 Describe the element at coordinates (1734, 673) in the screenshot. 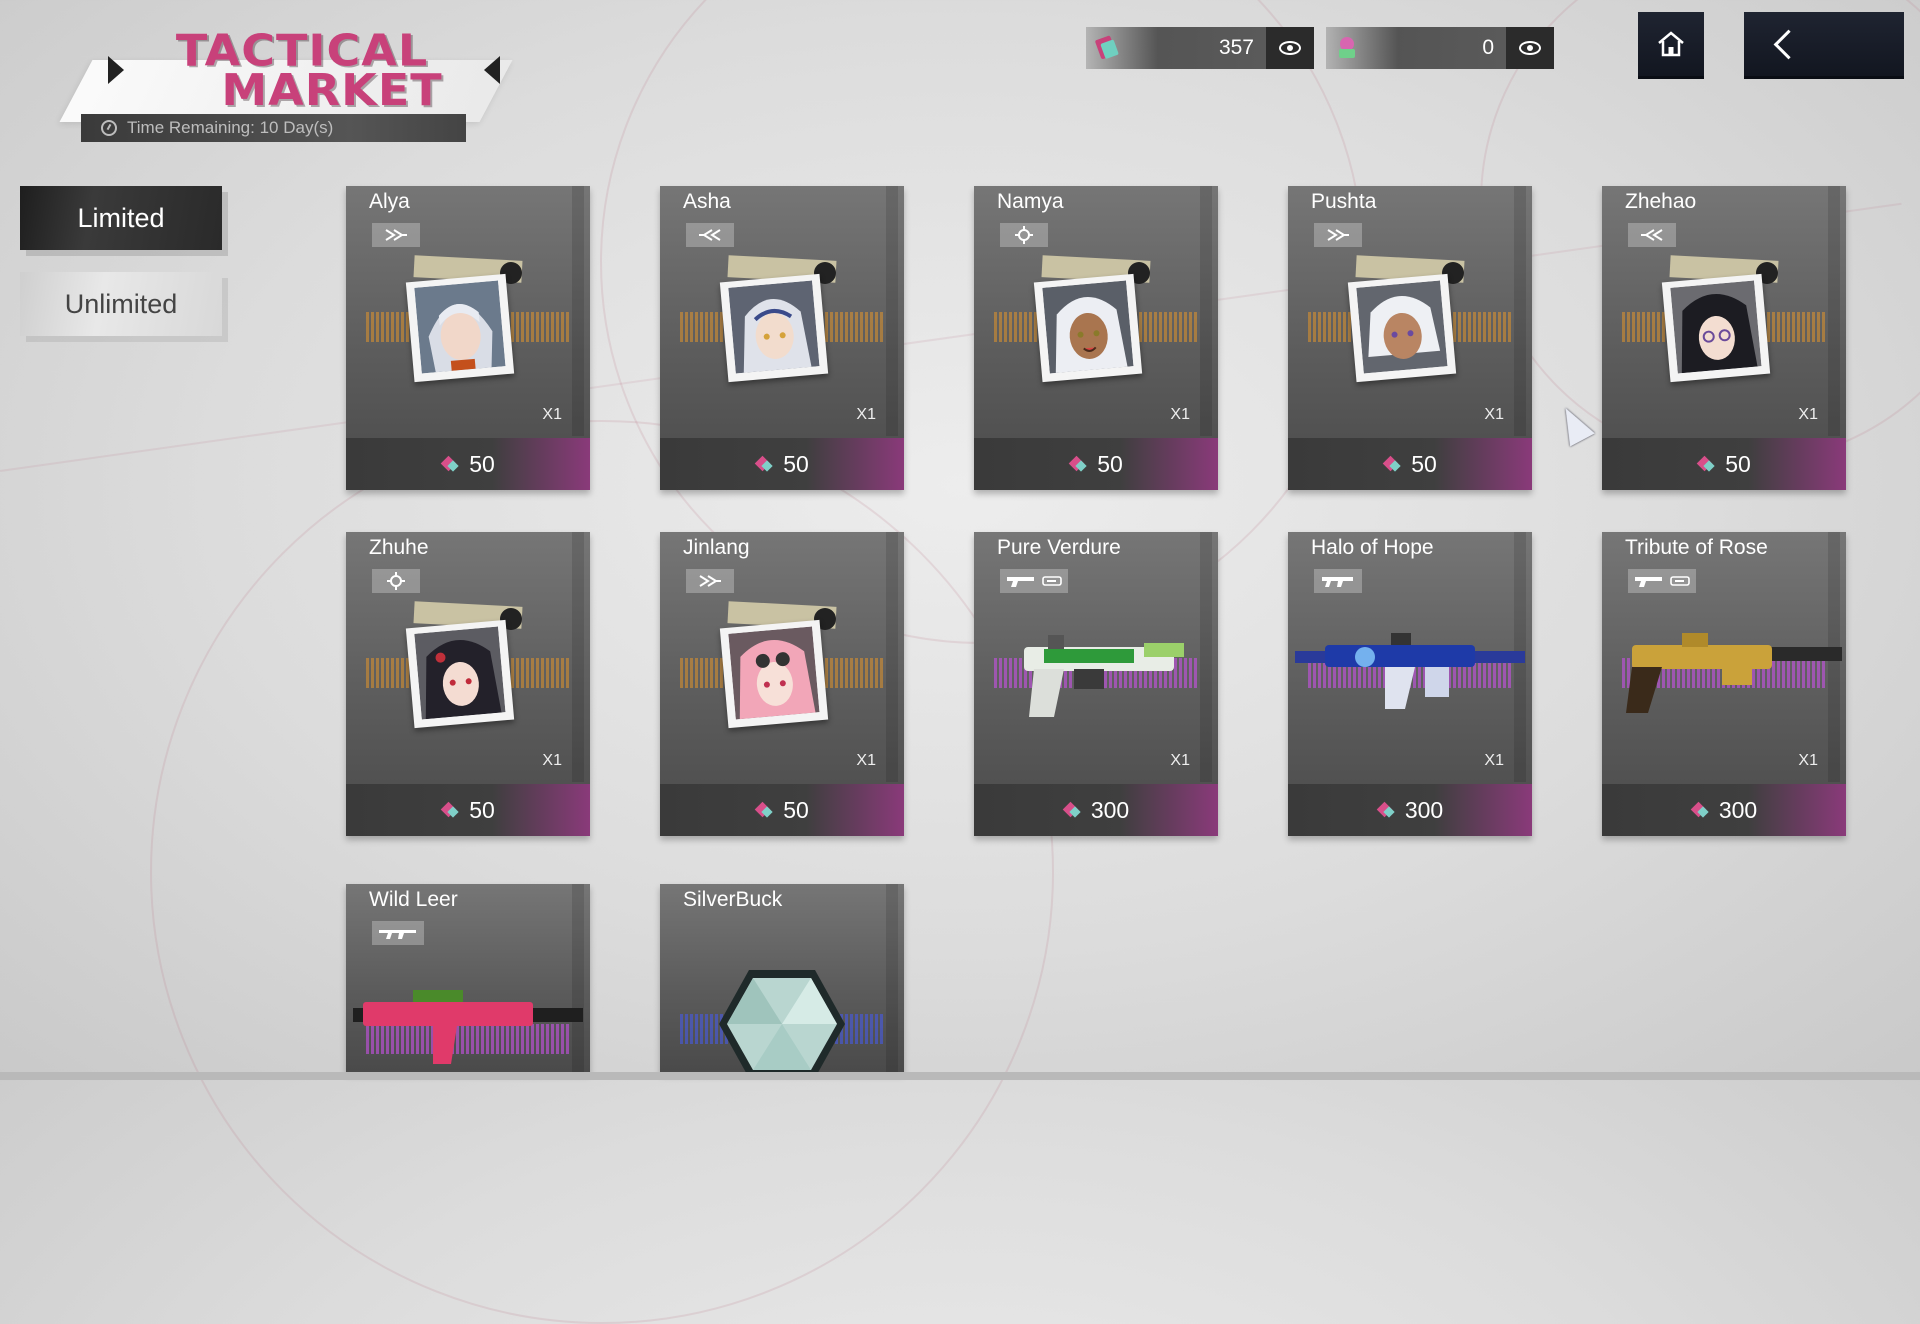

I see `weapon-image-tribute-of-rose` at that location.